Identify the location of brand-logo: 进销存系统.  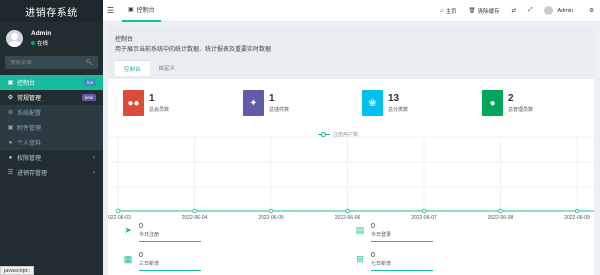
(51, 11).